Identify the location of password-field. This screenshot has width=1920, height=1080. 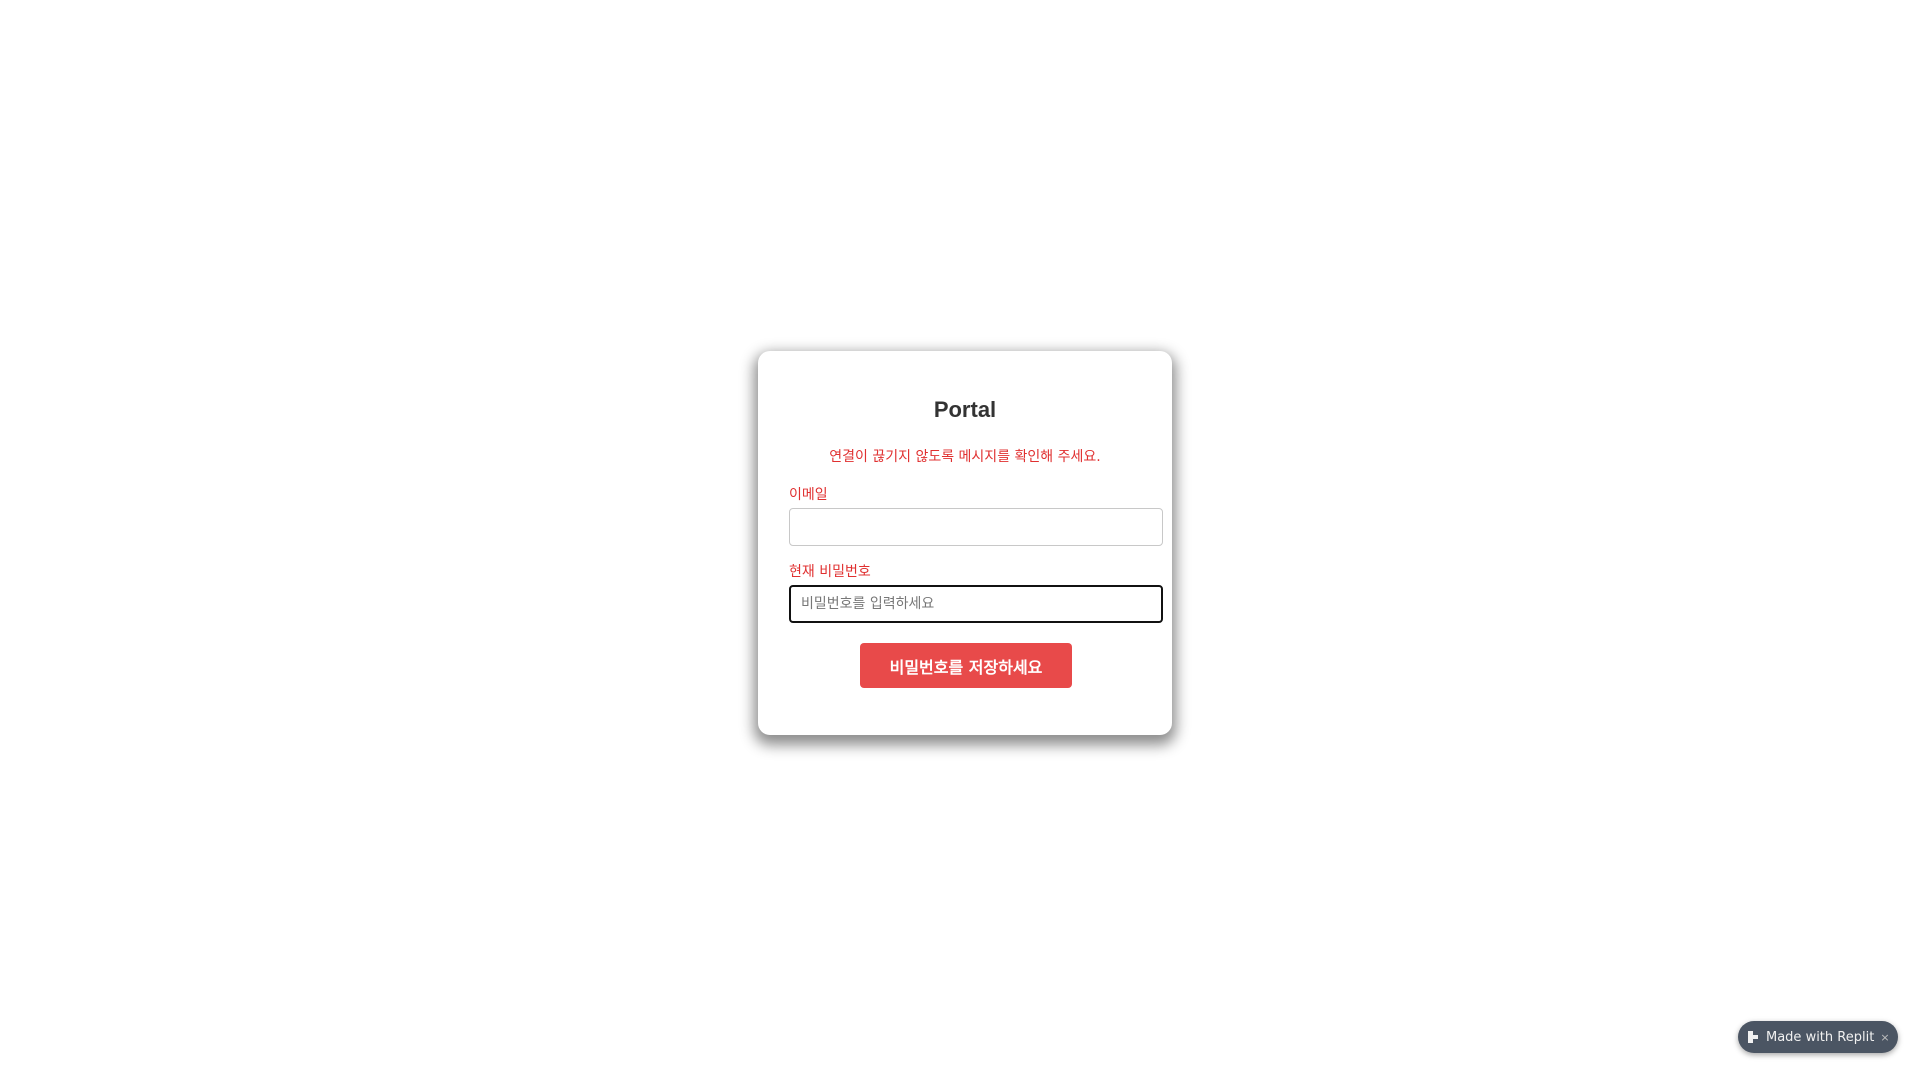
(976, 604).